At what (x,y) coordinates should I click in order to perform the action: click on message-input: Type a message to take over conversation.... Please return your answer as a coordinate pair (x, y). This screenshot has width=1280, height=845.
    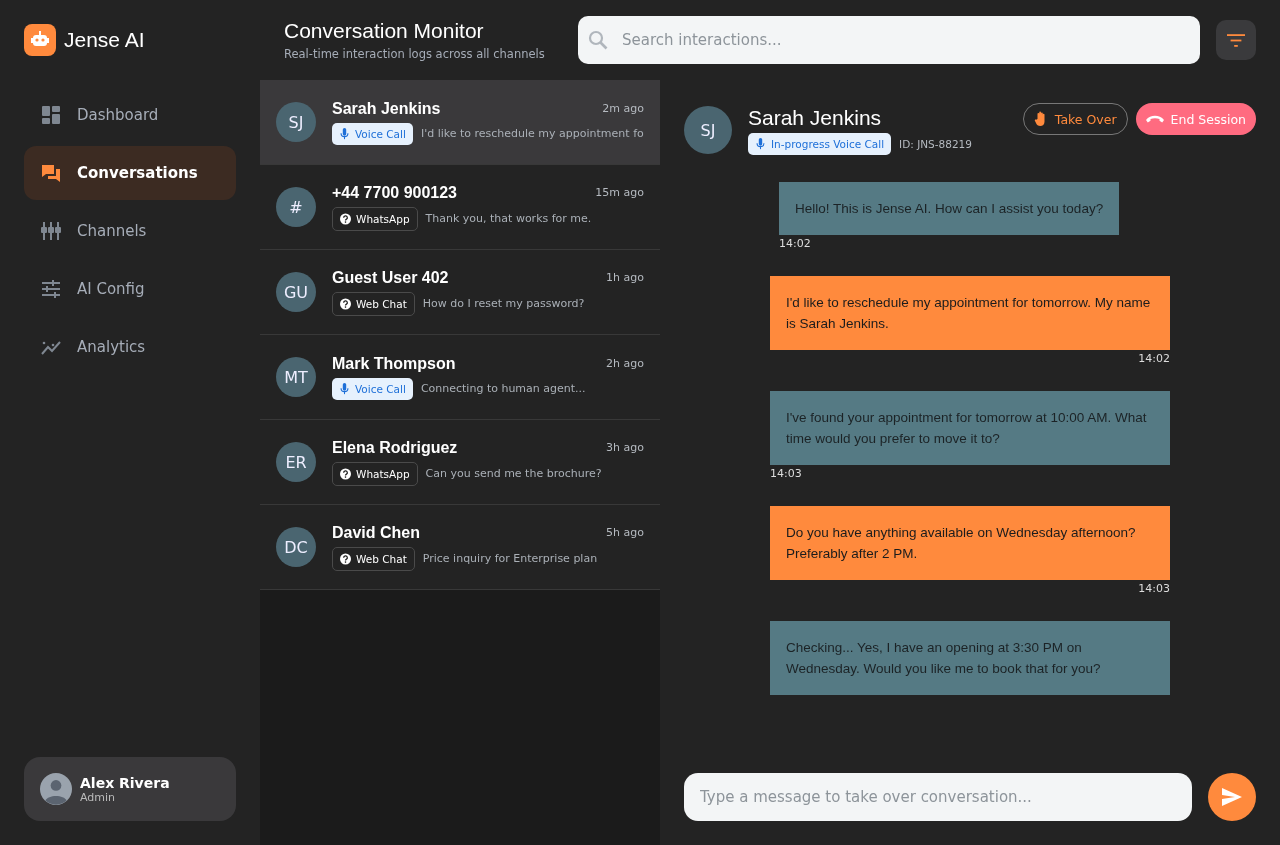
    Looking at the image, I should click on (938, 797).